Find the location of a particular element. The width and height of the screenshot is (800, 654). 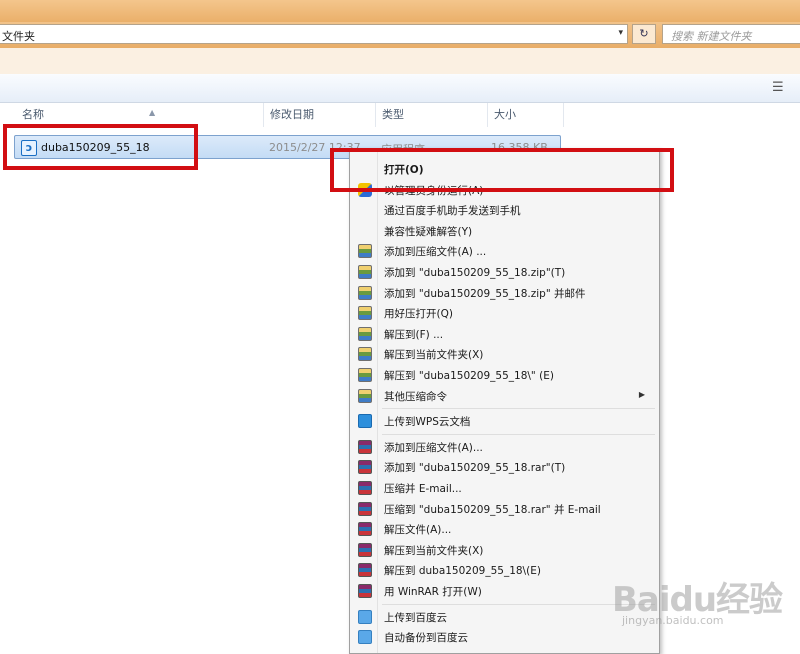

context-menu-item: 自动备份到百度云 is located at coordinates (504, 637).